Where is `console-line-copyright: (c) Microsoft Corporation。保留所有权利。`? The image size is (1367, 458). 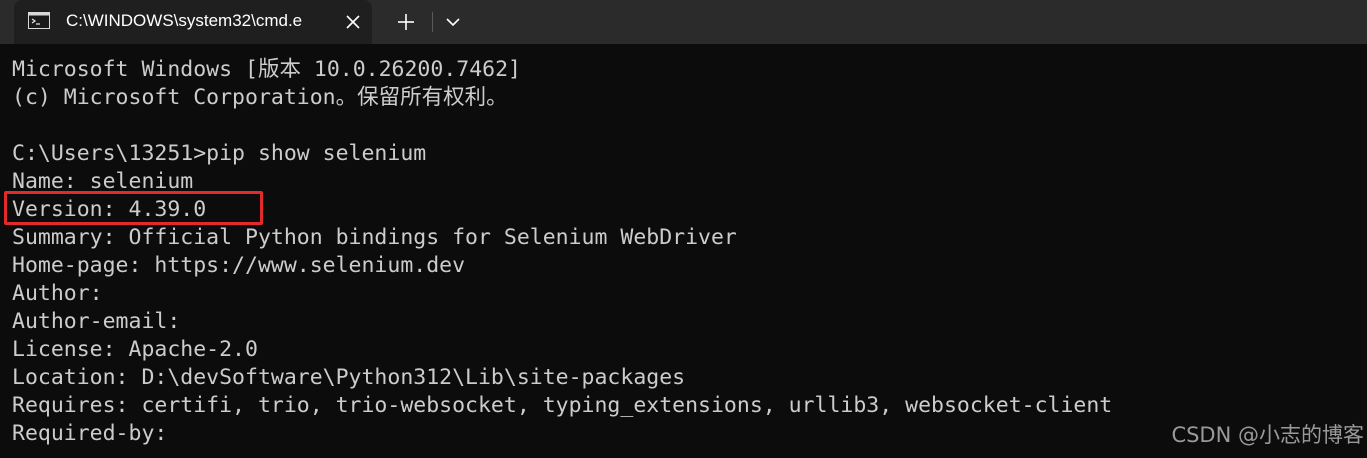
console-line-copyright: (c) Microsoft Corporation。保留所有权利。 is located at coordinates (260, 97).